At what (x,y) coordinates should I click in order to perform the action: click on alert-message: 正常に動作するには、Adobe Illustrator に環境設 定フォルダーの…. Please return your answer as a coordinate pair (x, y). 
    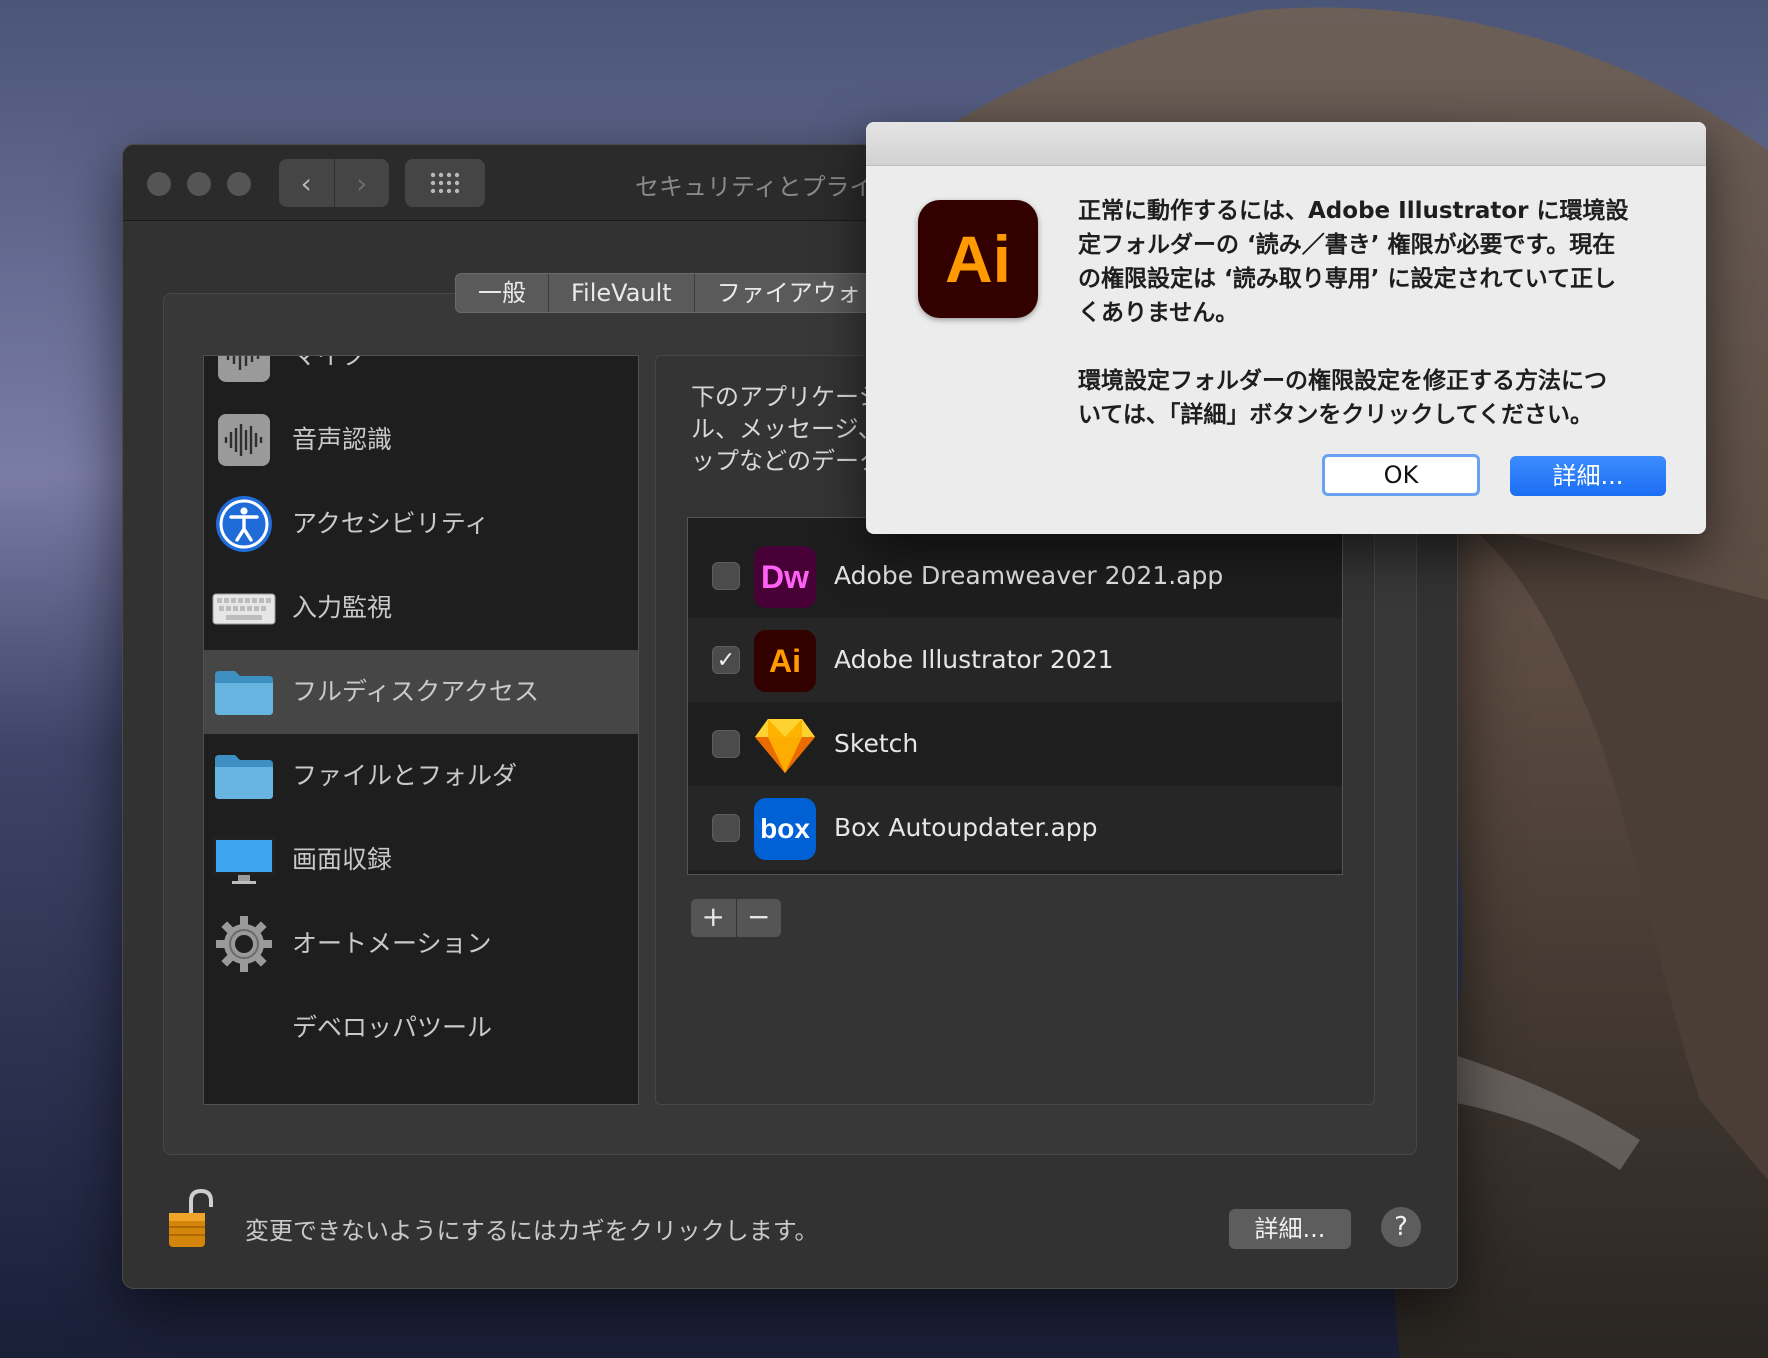
    Looking at the image, I should click on (1353, 313).